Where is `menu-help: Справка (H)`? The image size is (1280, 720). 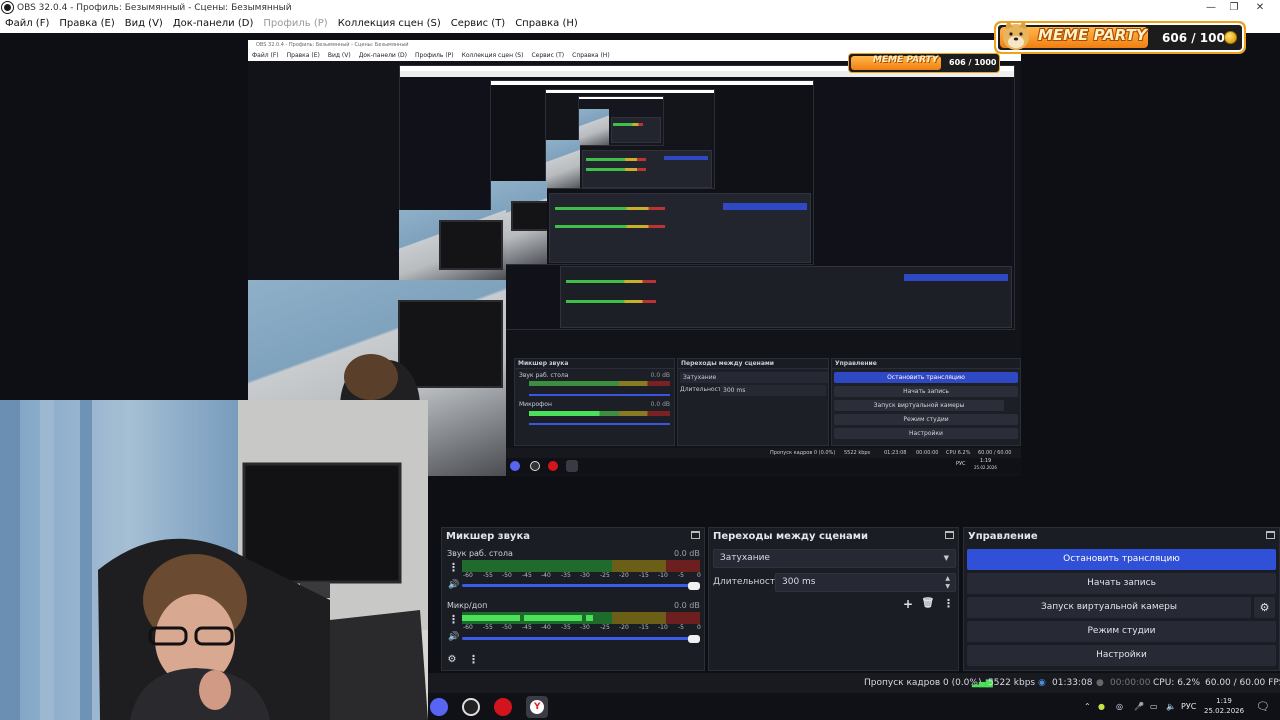 menu-help: Справка (H) is located at coordinates (546, 24).